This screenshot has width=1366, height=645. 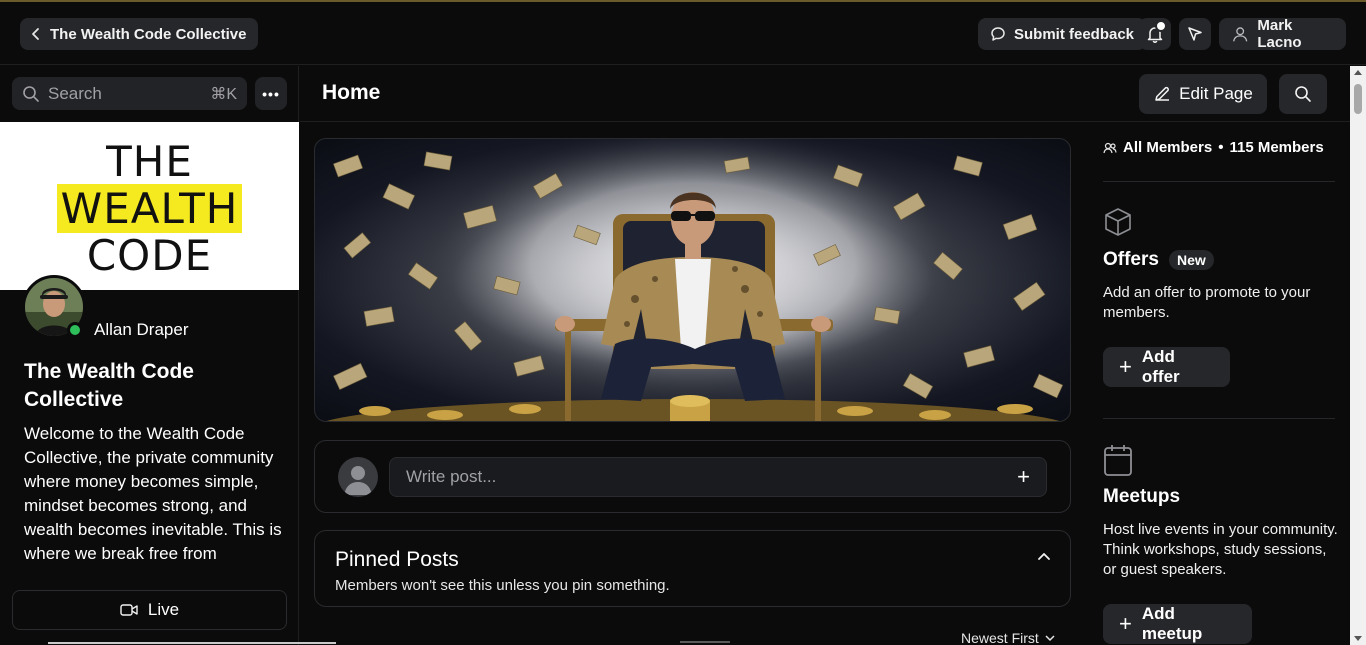 I want to click on owner-name: Allan Draper, so click(x=141, y=330).